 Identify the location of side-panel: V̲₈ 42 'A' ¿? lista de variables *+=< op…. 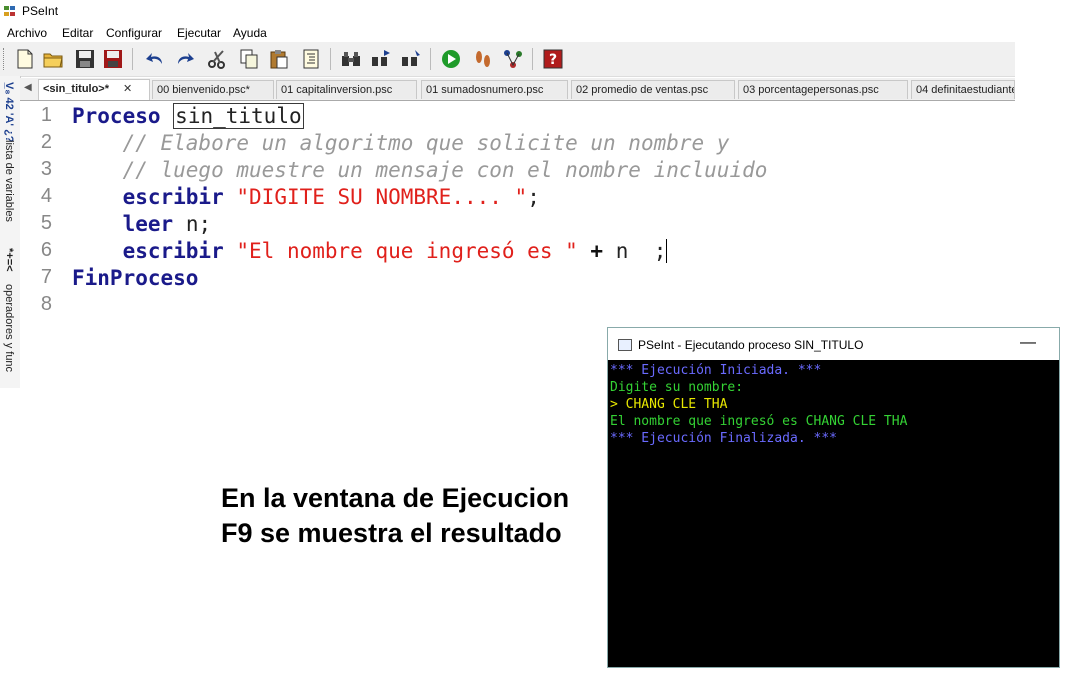
(10, 232).